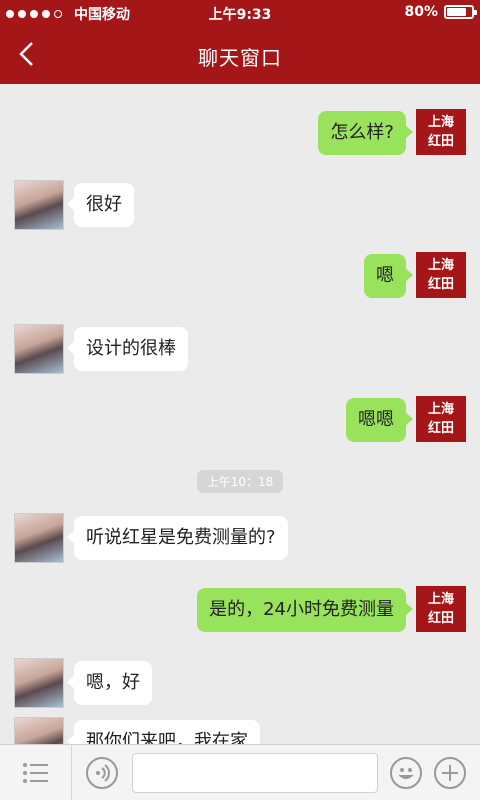 Image resolution: width=480 pixels, height=800 pixels. I want to click on emoji-icon, so click(406, 773).